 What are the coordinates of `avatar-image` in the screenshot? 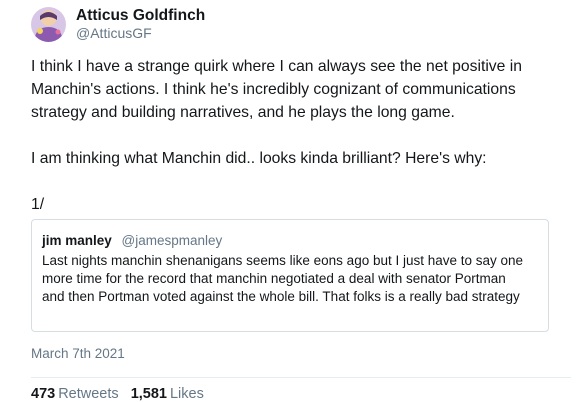 It's located at (48, 24).